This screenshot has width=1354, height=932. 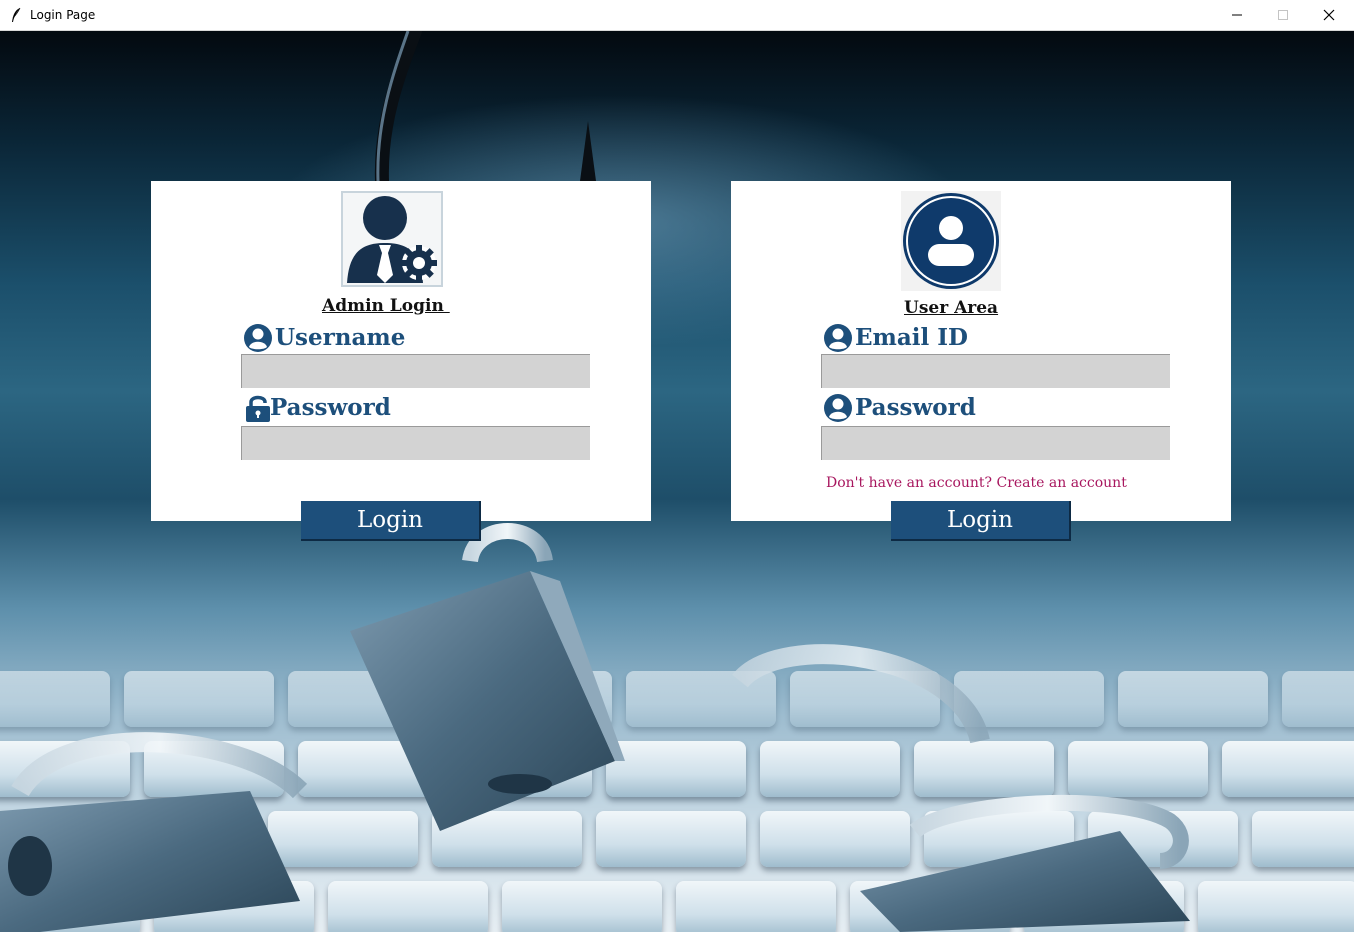 I want to click on user-avatar, so click(x=951, y=241).